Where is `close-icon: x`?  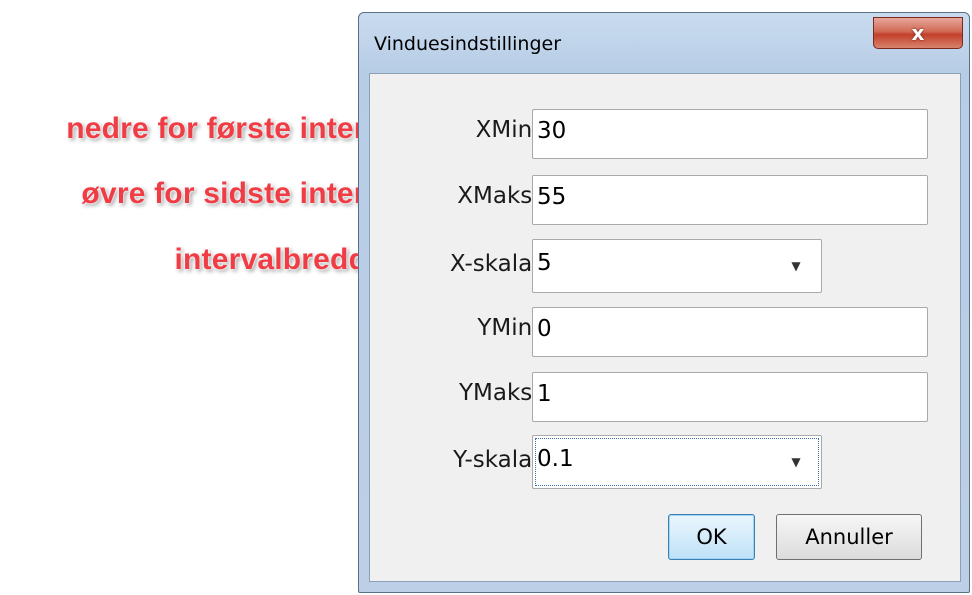
close-icon: x is located at coordinates (918, 33).